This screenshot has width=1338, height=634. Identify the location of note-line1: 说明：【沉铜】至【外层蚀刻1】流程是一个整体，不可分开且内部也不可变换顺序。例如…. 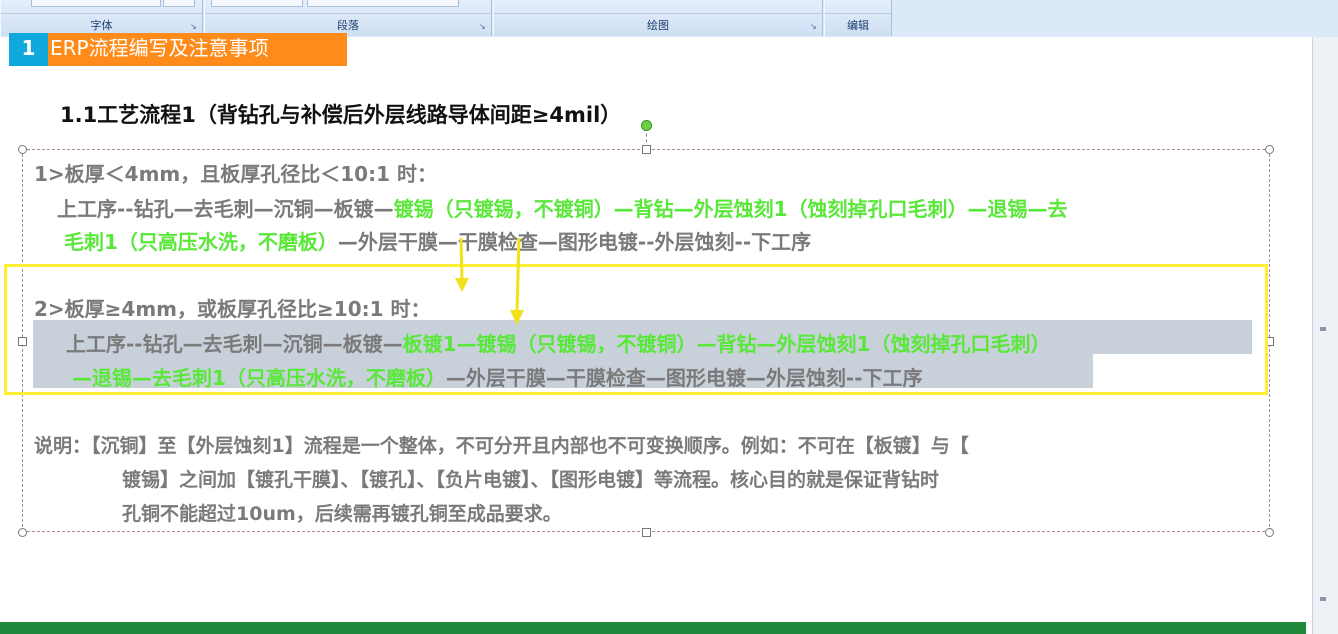
(501, 446).